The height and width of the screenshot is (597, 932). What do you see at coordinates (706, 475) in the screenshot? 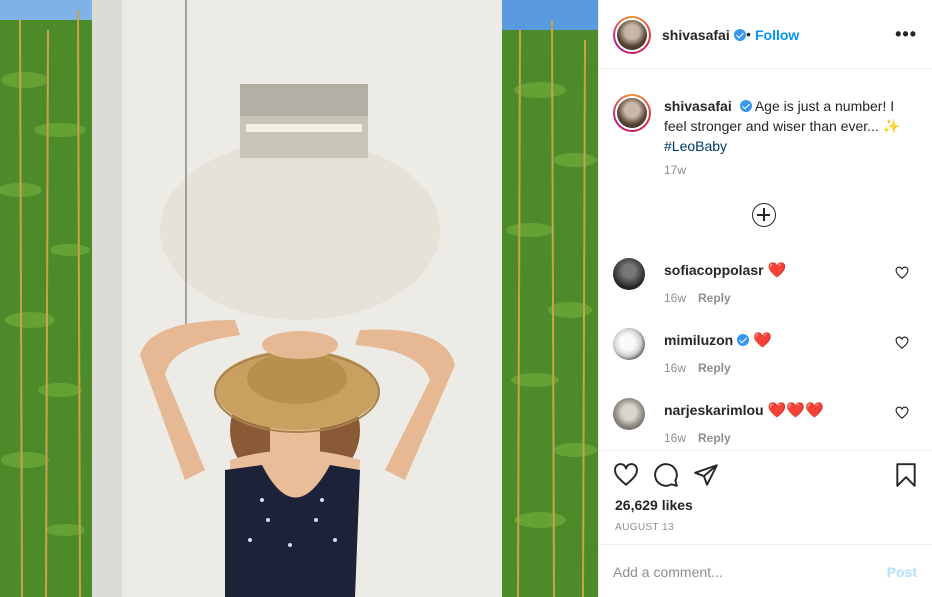
I see `share-icon` at bounding box center [706, 475].